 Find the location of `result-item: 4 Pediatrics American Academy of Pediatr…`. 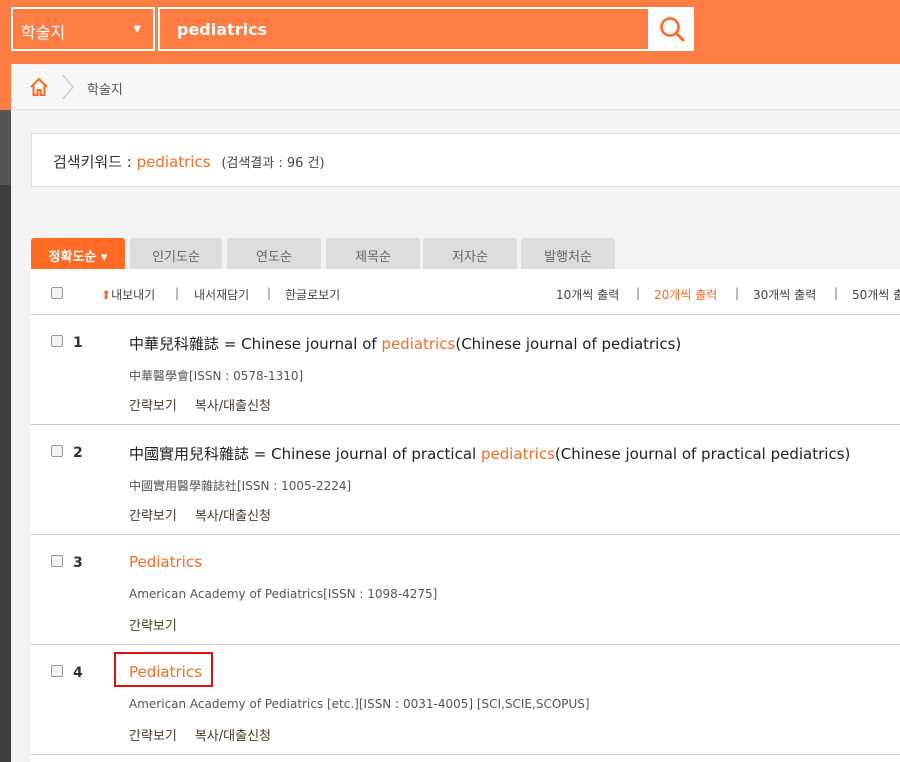

result-item: 4 Pediatrics American Academy of Pediatr… is located at coordinates (465, 700).